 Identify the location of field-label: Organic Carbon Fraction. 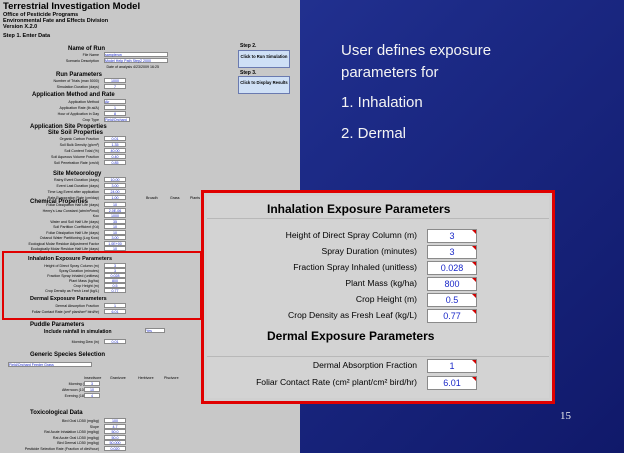
(79, 139).